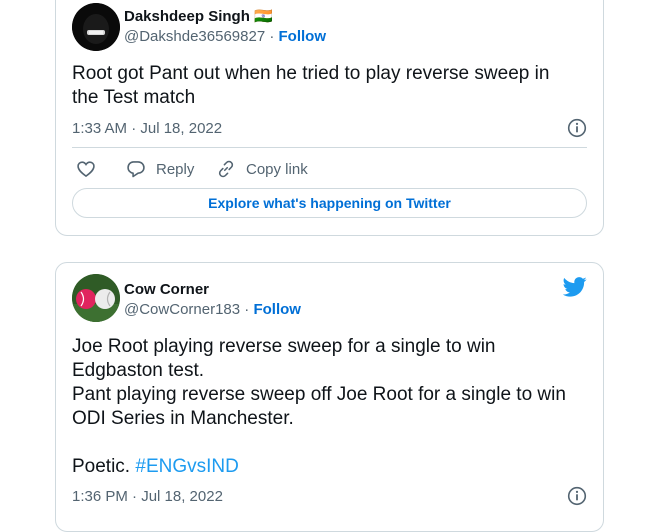 The width and height of the screenshot is (653, 532). I want to click on divider, so click(329, 147).